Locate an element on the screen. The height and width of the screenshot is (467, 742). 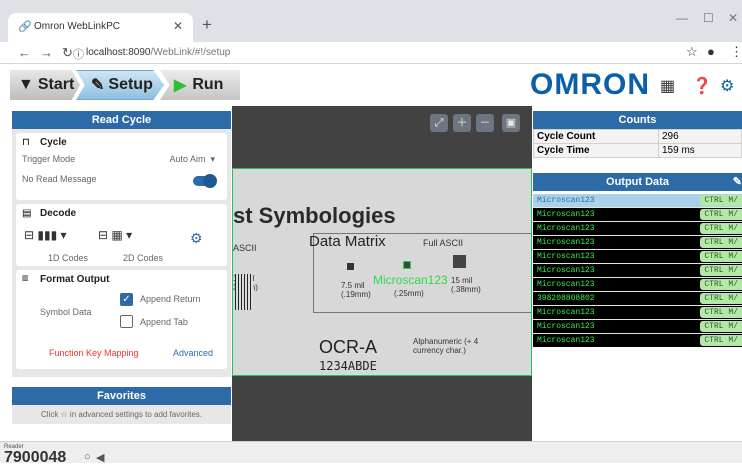
image-barcode is located at coordinates (244, 292).